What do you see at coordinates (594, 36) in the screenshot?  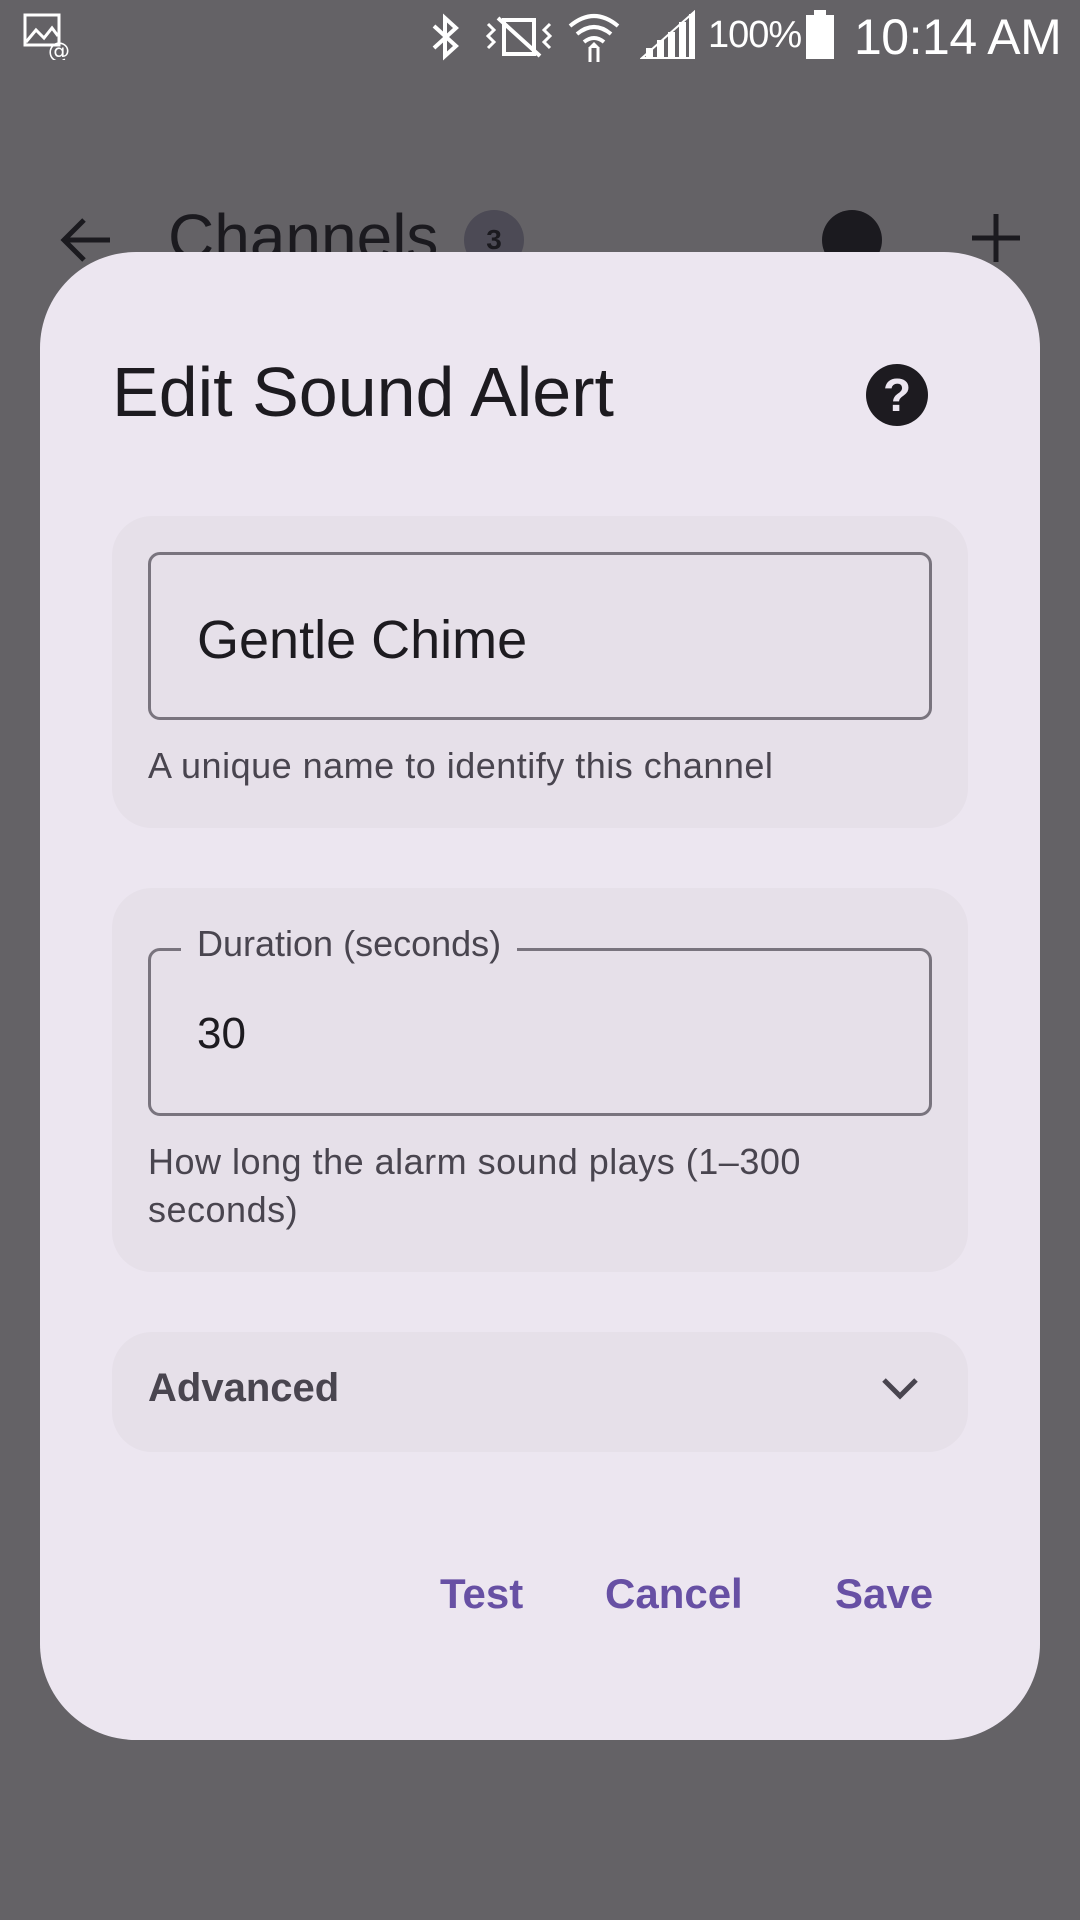 I see `wifi-icon` at bounding box center [594, 36].